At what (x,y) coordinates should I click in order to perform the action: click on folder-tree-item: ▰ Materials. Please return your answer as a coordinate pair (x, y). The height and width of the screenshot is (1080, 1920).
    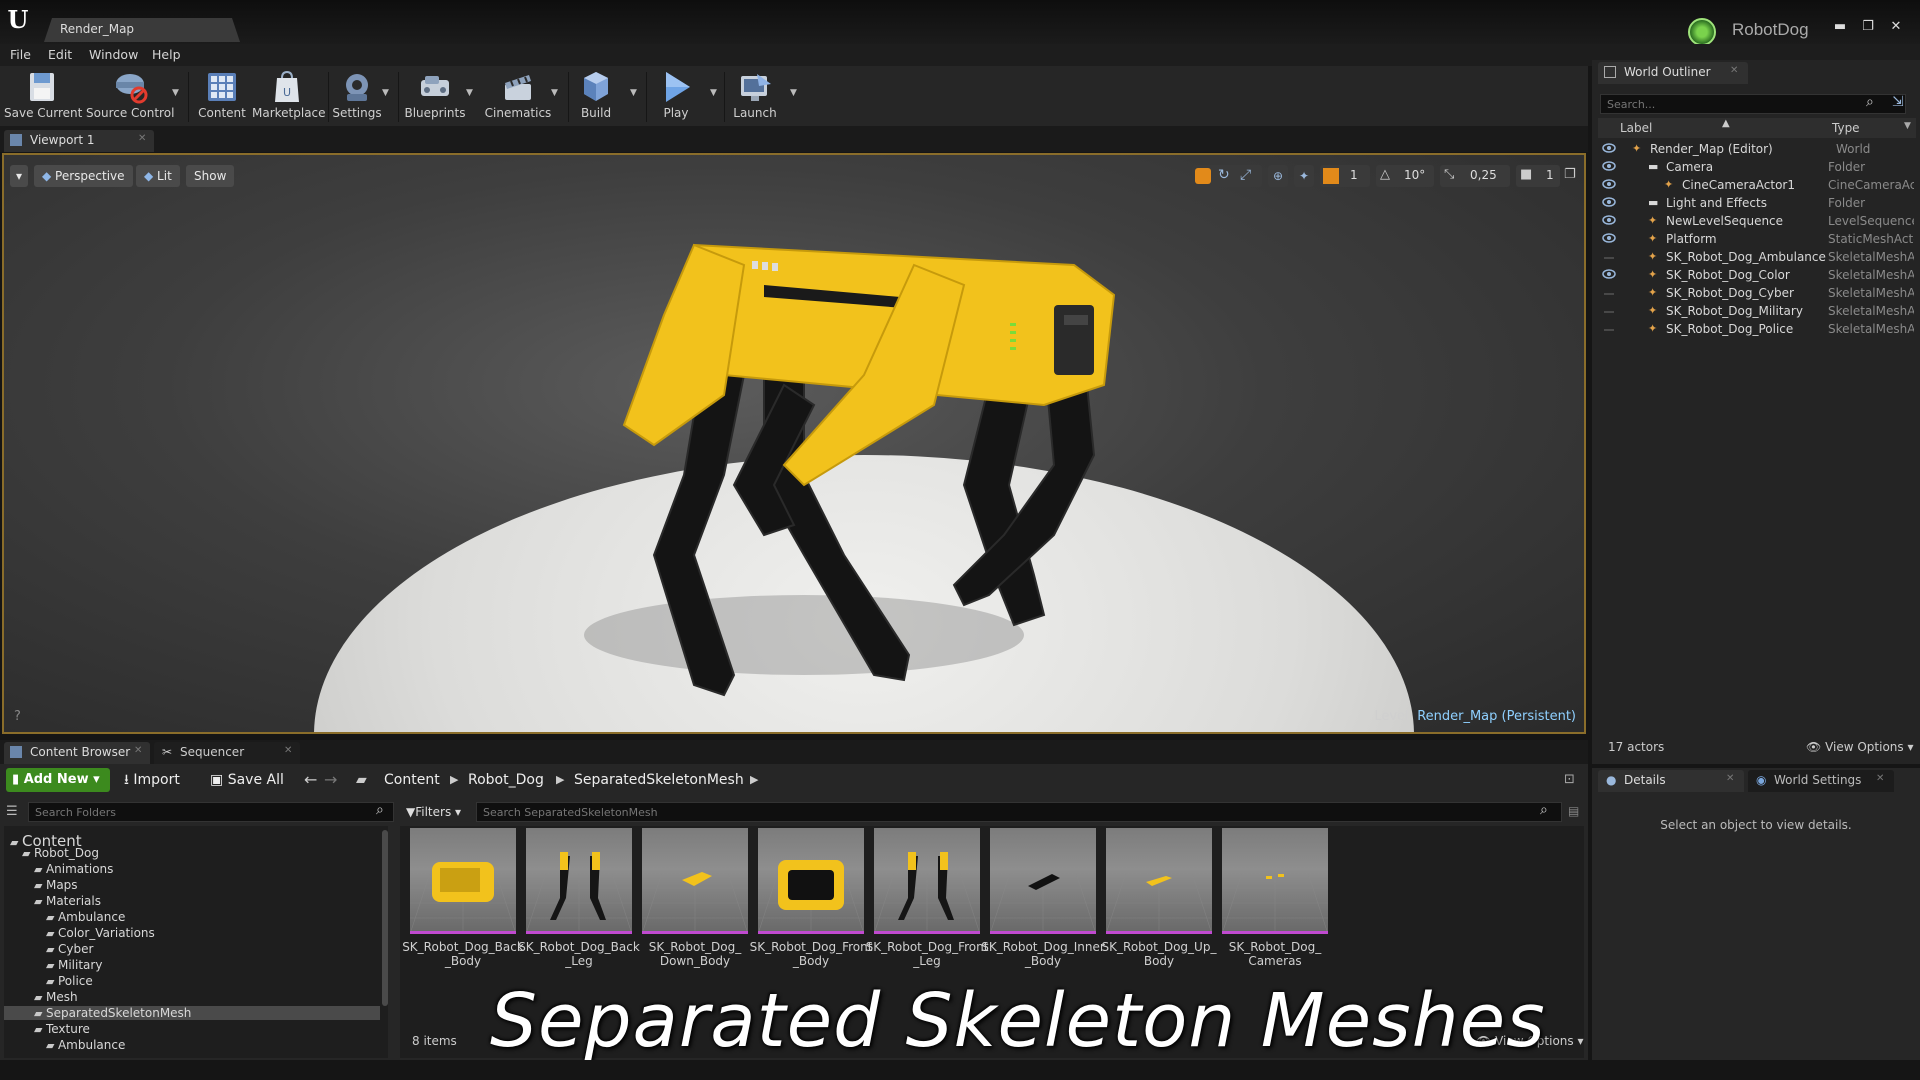
    Looking at the image, I should click on (207, 901).